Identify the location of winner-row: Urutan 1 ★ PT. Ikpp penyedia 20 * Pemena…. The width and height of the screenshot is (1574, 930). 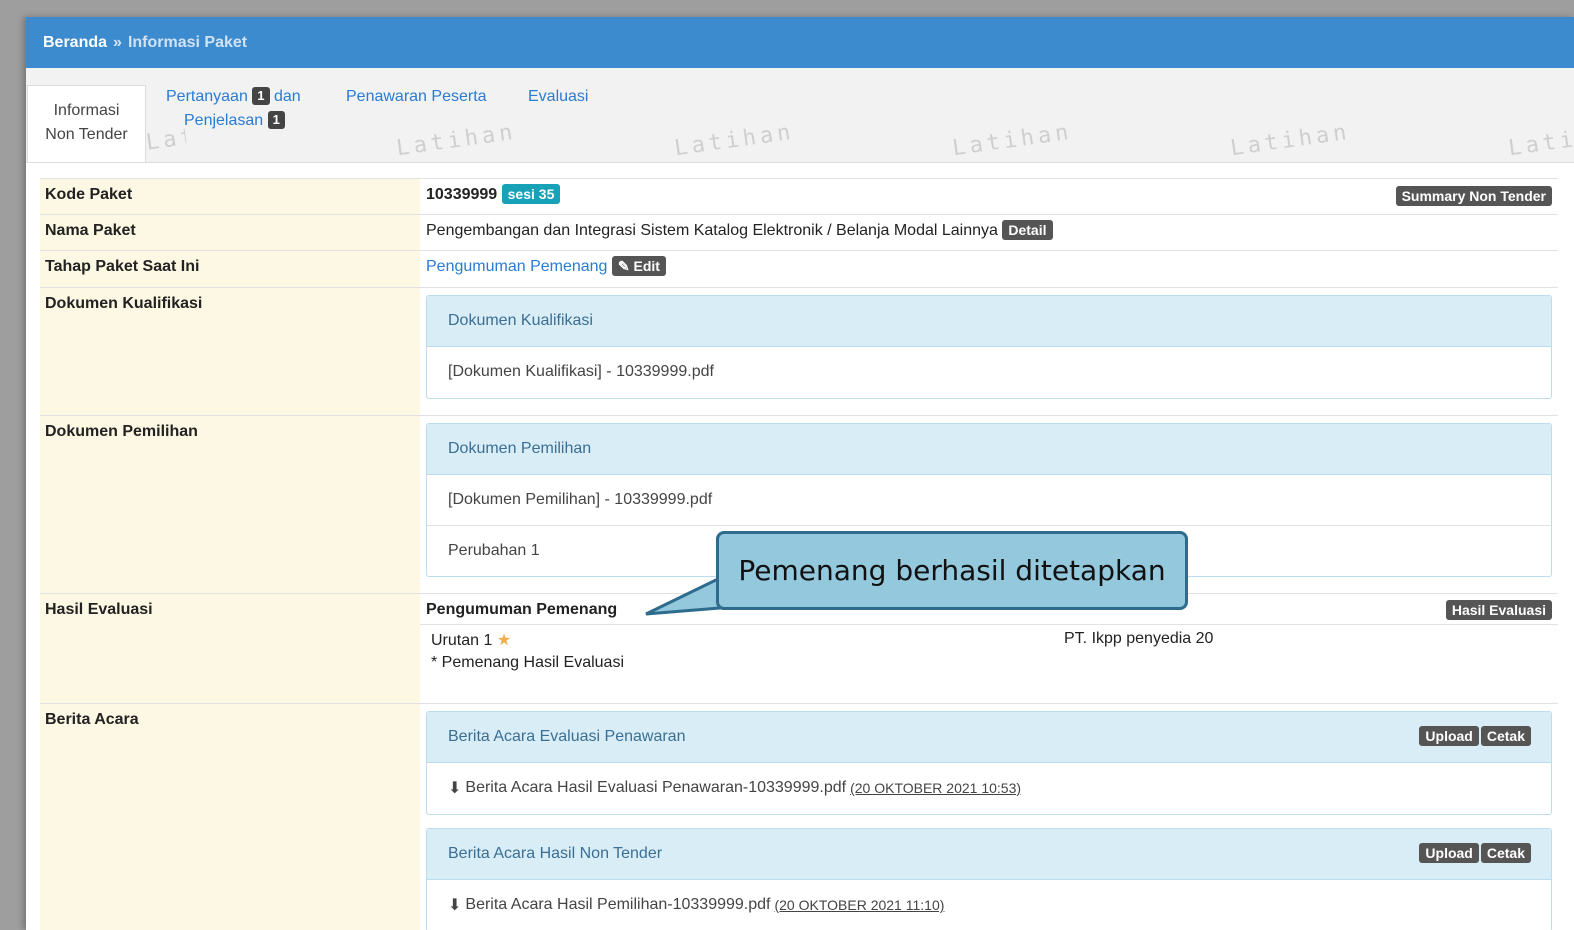
(989, 651).